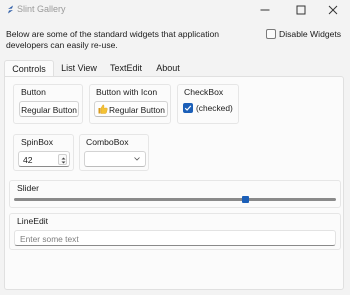 The width and height of the screenshot is (350, 295). Describe the element at coordinates (107, 142) in the screenshot. I see `combobox-group-title: ComboBox` at that location.